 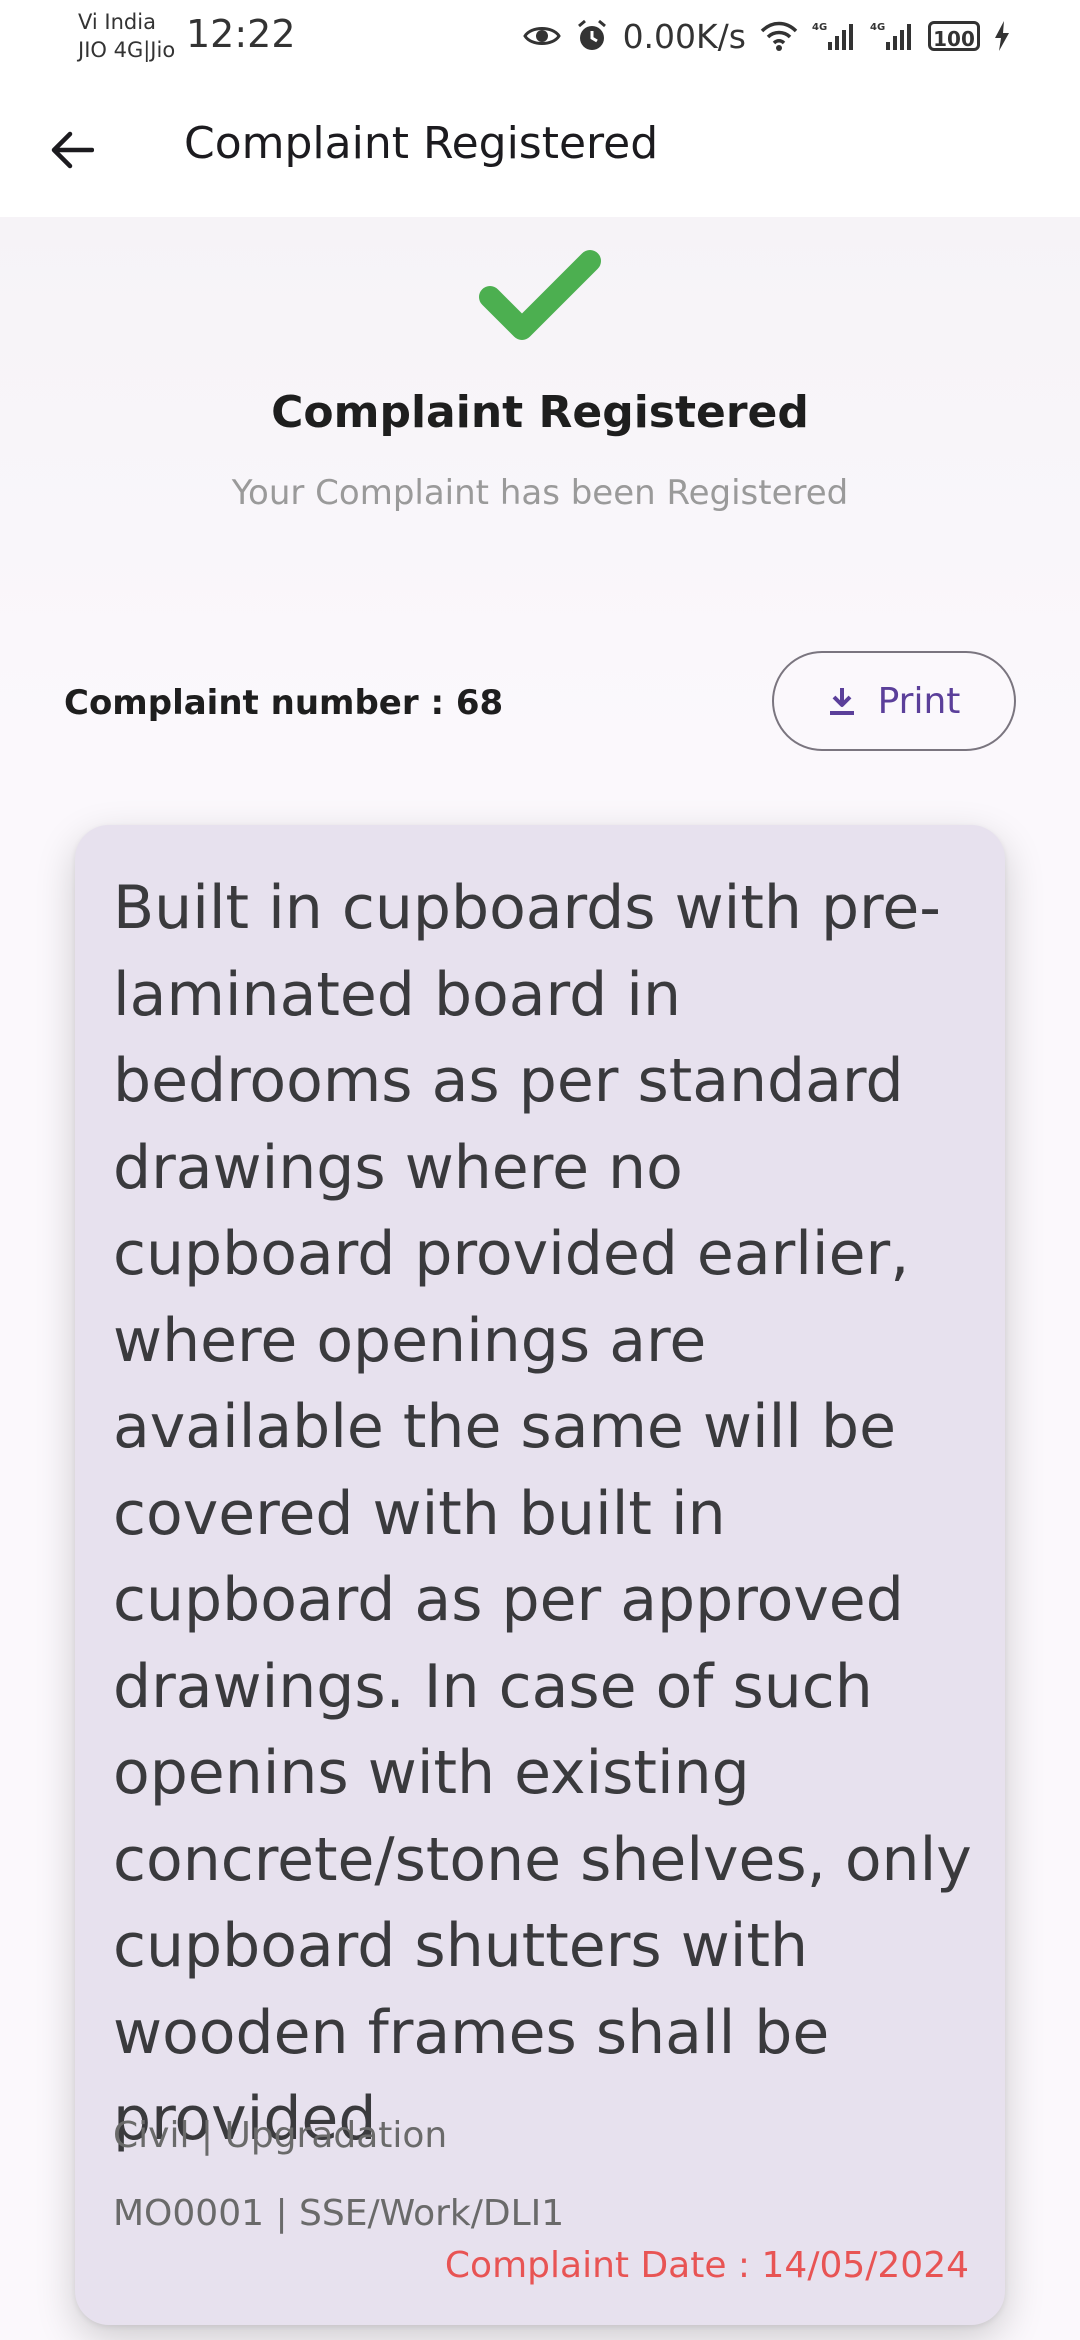 What do you see at coordinates (1002, 36) in the screenshot?
I see `charging-icon` at bounding box center [1002, 36].